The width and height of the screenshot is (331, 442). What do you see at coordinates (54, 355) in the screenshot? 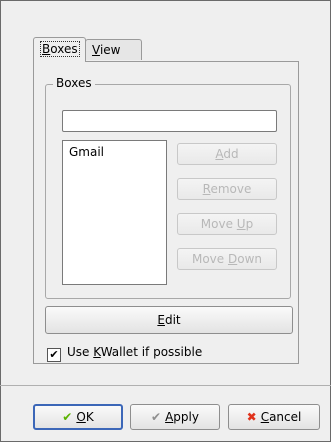
I see `kwallet-checkbox: ✔` at bounding box center [54, 355].